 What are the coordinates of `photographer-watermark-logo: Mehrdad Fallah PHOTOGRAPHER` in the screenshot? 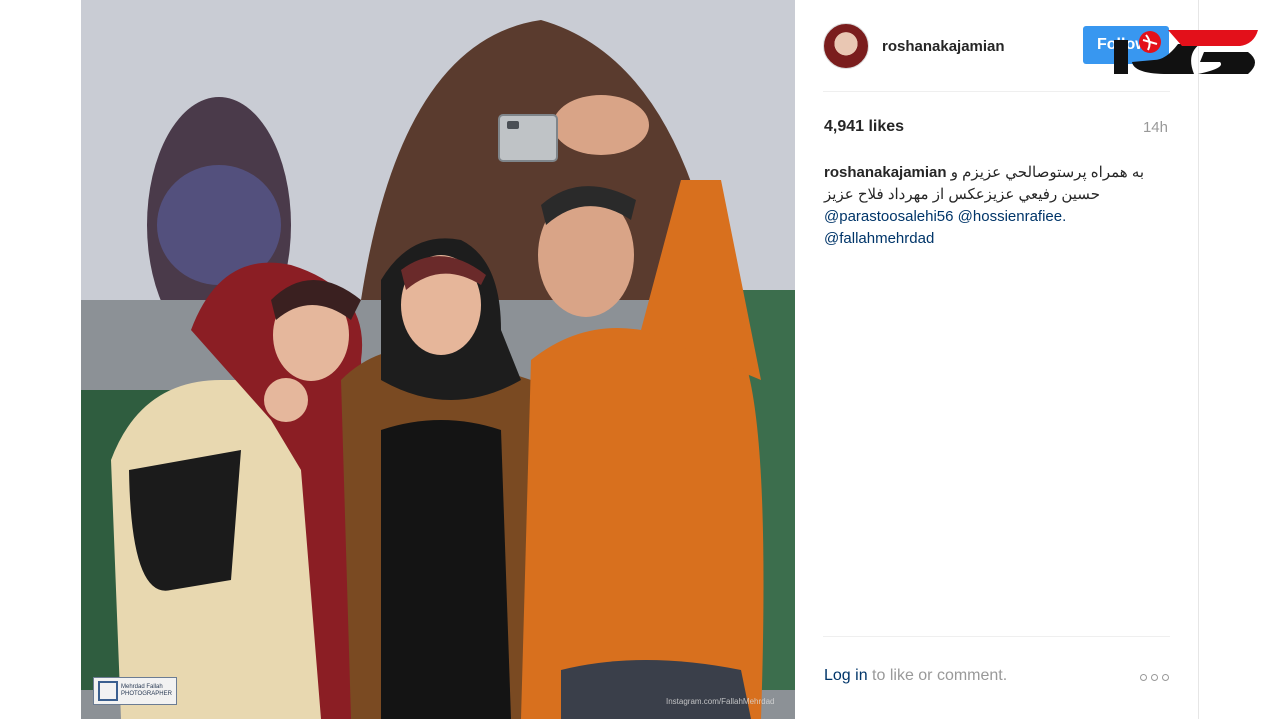 It's located at (135, 691).